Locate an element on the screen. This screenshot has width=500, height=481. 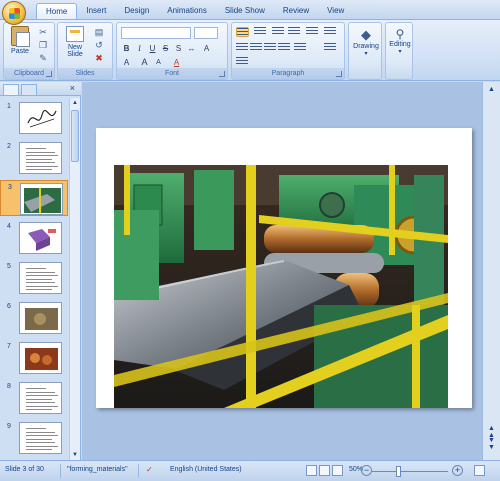
slide-thumbnail: 9 is located at coordinates (34, 438).